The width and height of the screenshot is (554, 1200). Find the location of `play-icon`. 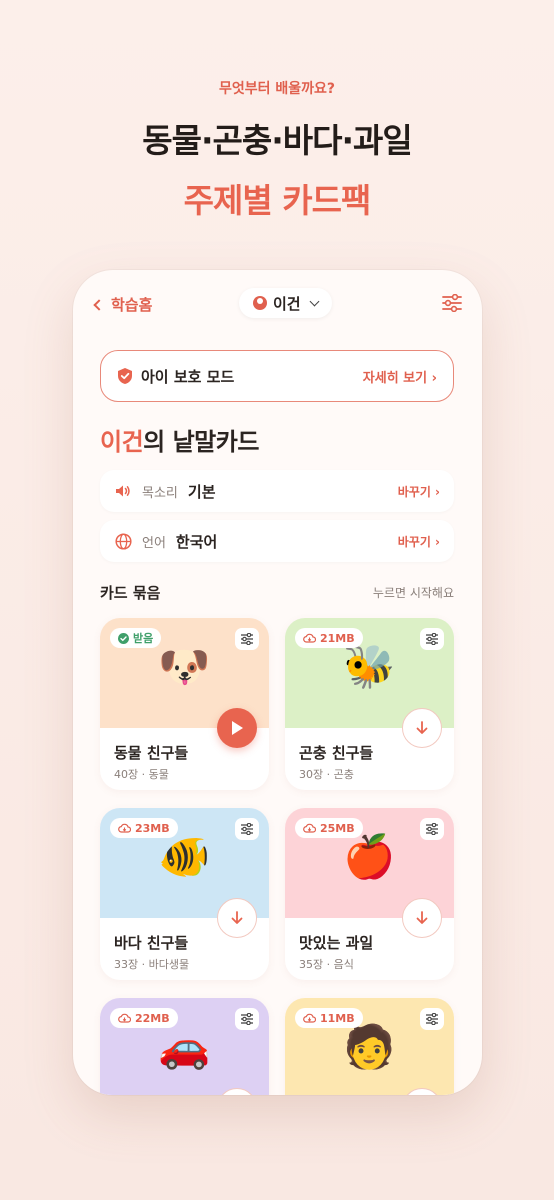

play-icon is located at coordinates (237, 728).